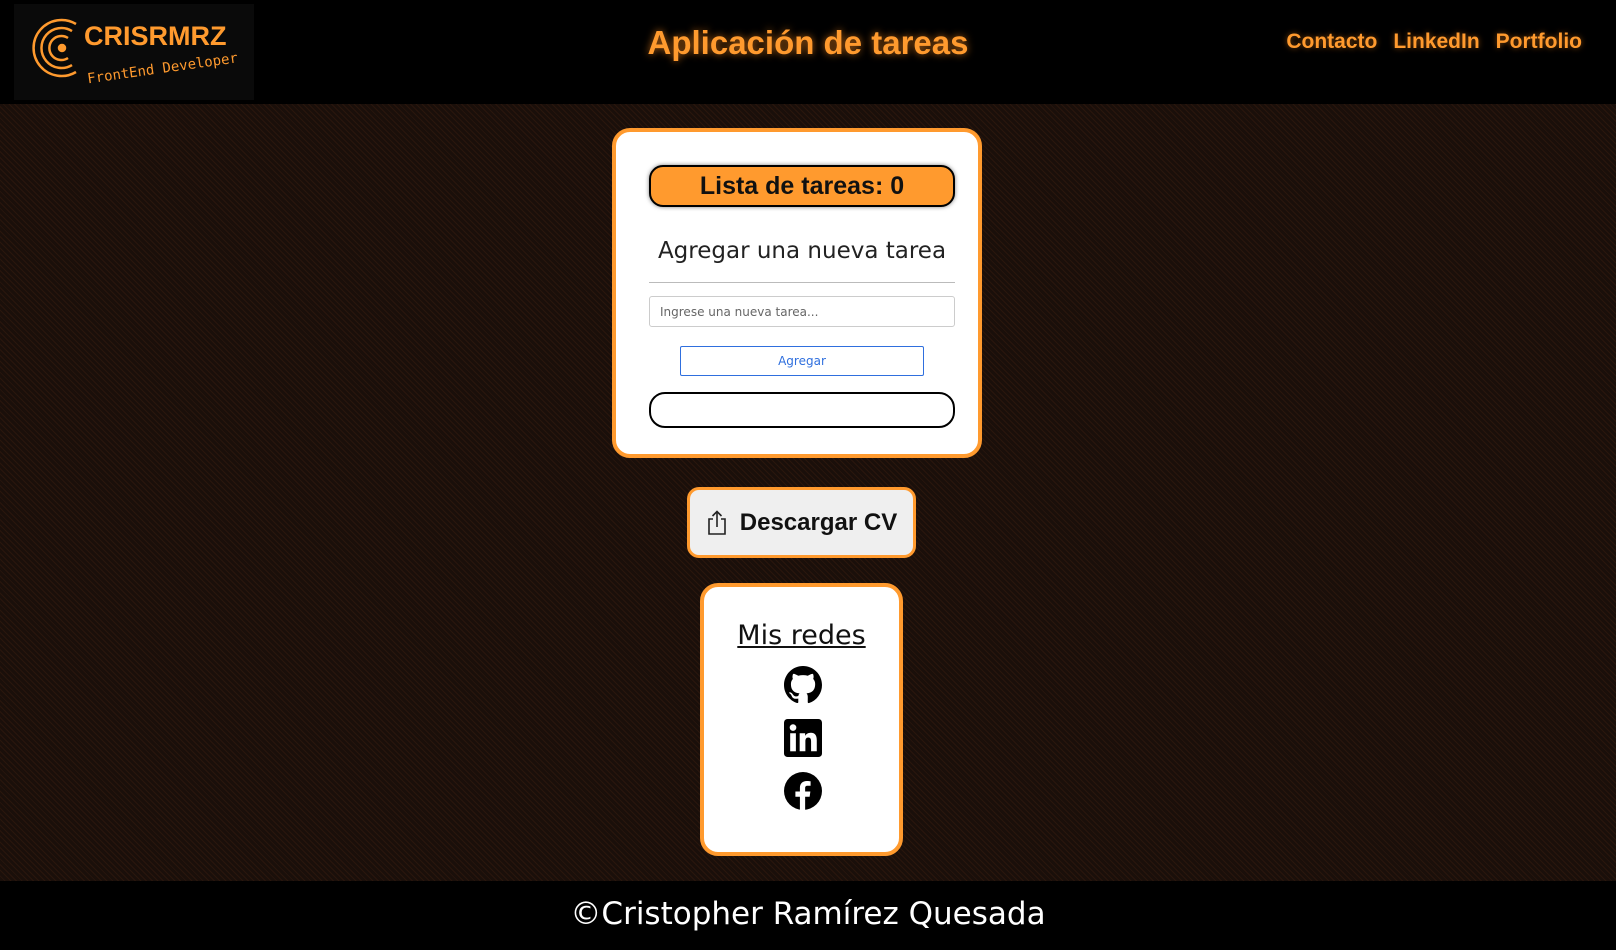  I want to click on social-card: Mis redes, so click(801, 719).